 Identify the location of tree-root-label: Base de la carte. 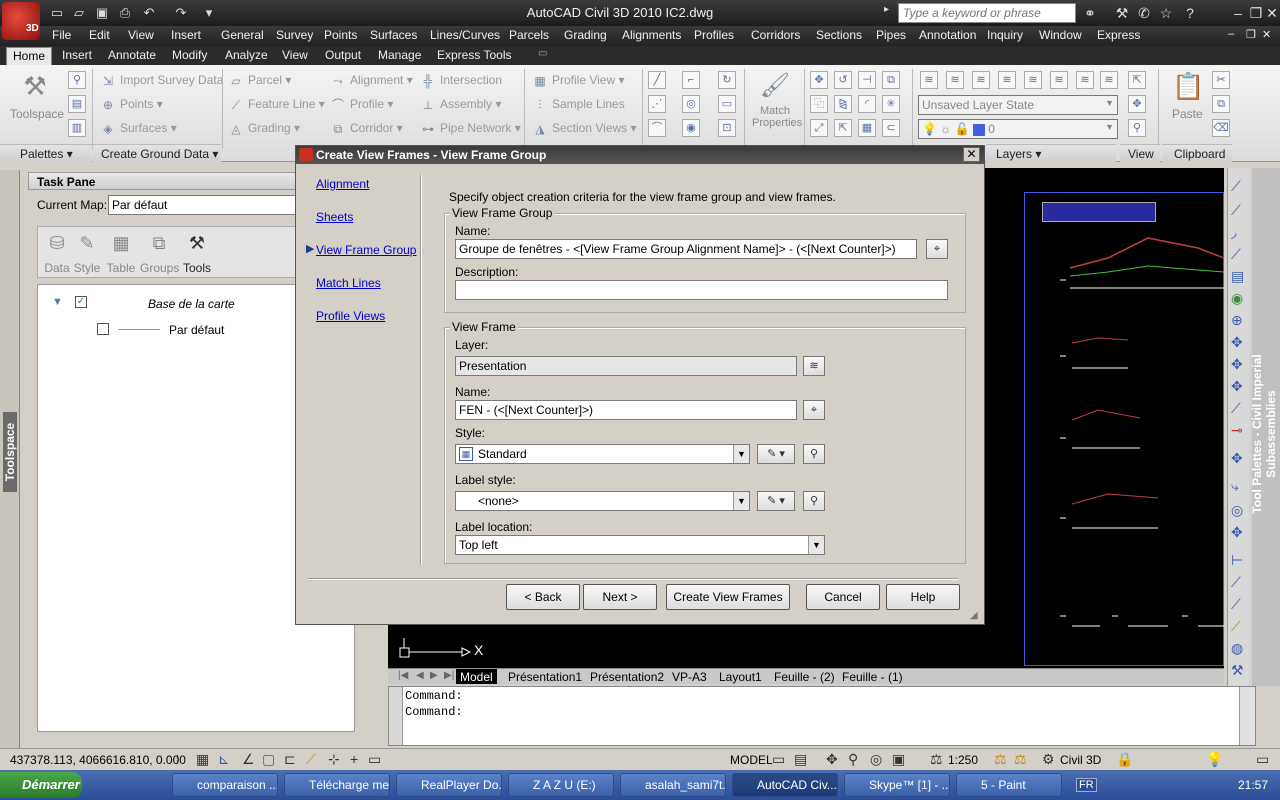
(191, 304).